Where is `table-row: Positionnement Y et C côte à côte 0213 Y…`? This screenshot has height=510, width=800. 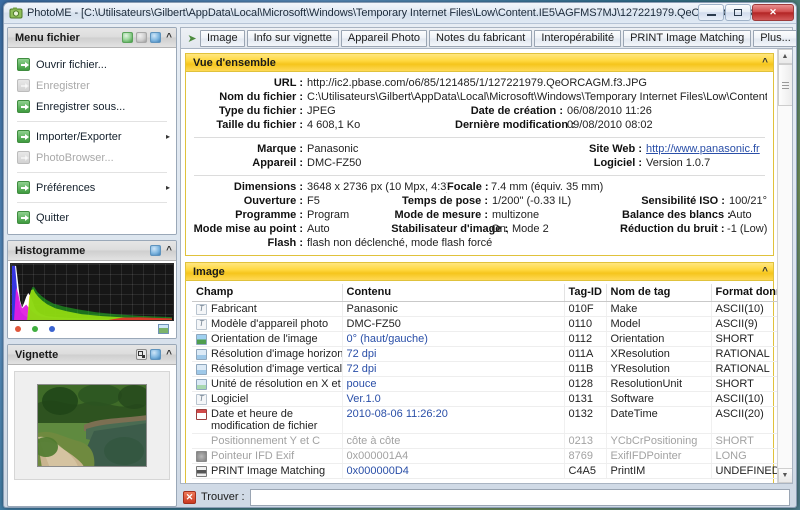 table-row: Positionnement Y et C côte à côte 0213 Y… is located at coordinates (484, 441).